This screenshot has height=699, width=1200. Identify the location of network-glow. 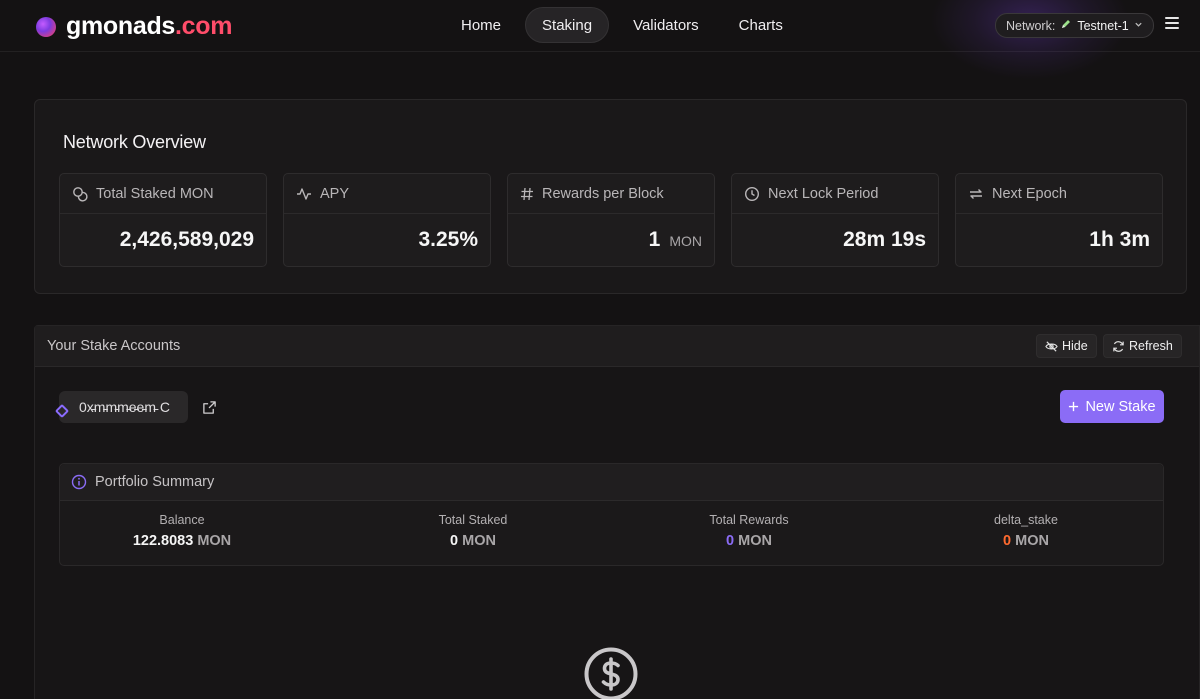
(1030, 40).